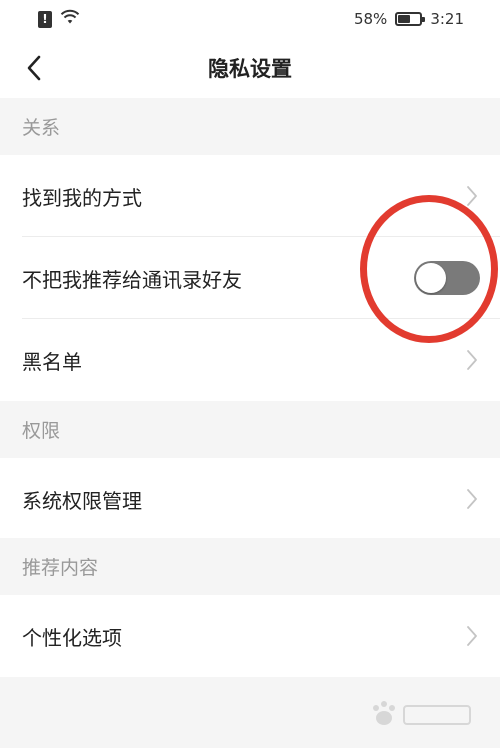 This screenshot has height=748, width=500. What do you see at coordinates (82, 197) in the screenshot?
I see `row-label: 找到我的方式` at bounding box center [82, 197].